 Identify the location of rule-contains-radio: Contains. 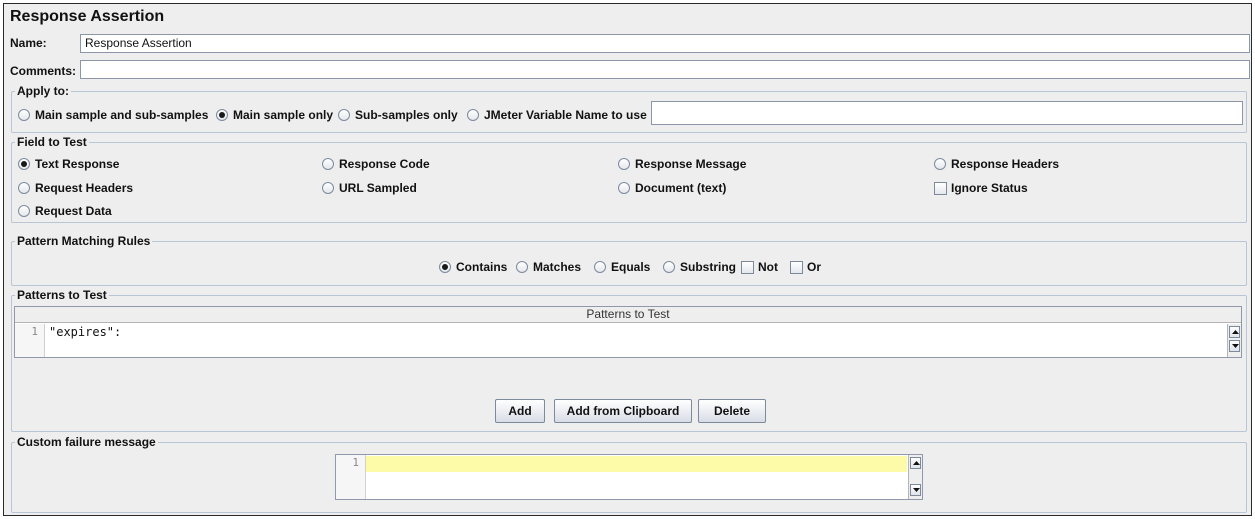
(473, 267).